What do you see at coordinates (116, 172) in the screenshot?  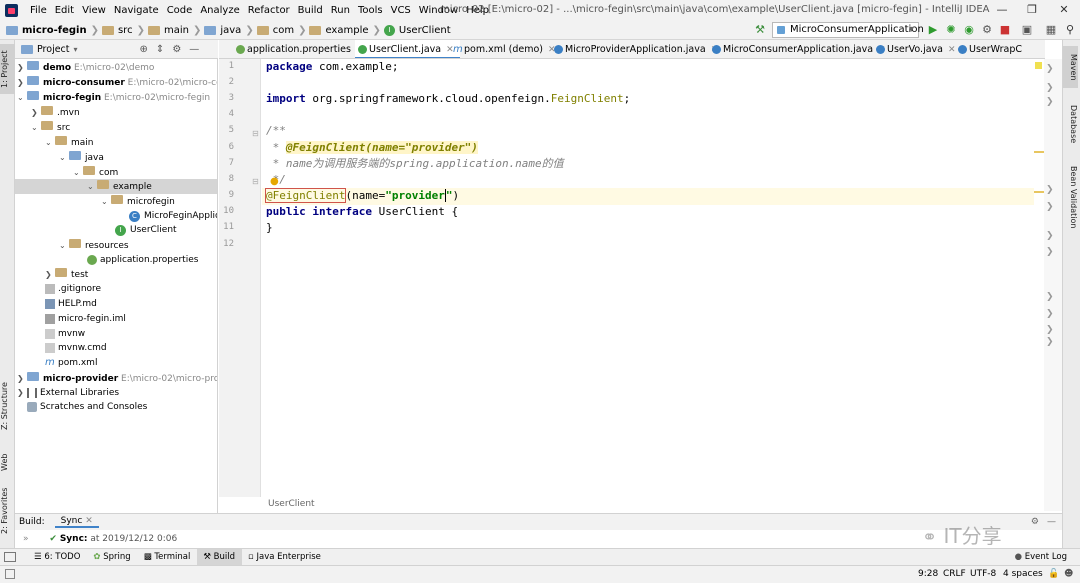 I see `tree-item-com: ⌄ com` at bounding box center [116, 172].